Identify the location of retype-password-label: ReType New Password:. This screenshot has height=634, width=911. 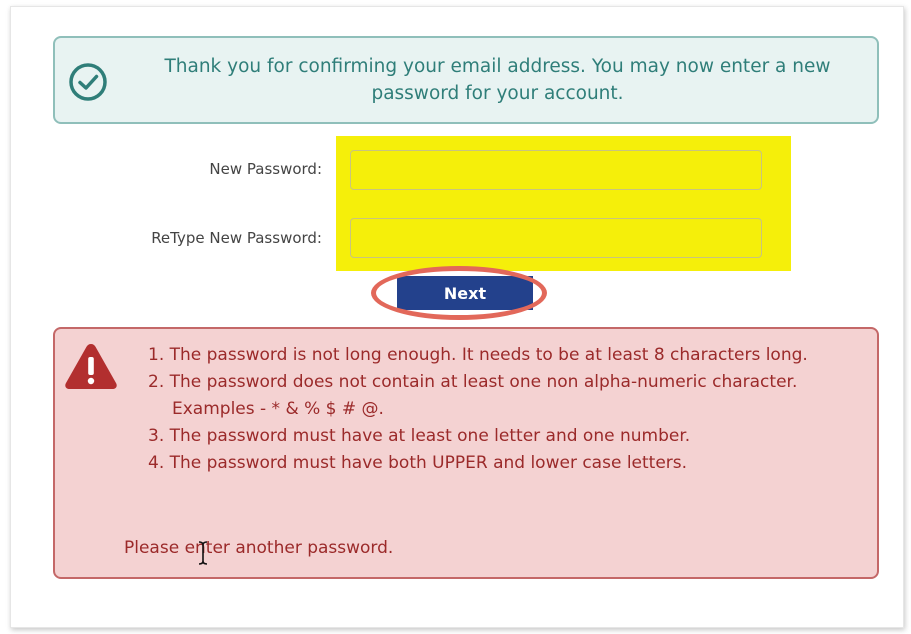
(236, 238).